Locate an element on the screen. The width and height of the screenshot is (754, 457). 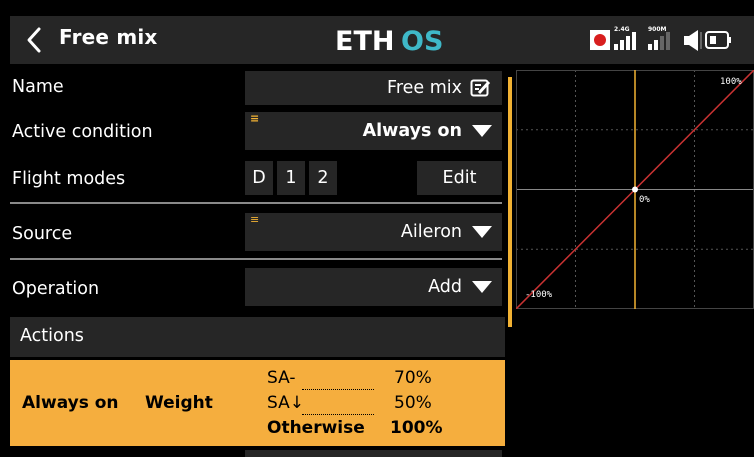
actions-header: Actions is located at coordinates (257, 337).